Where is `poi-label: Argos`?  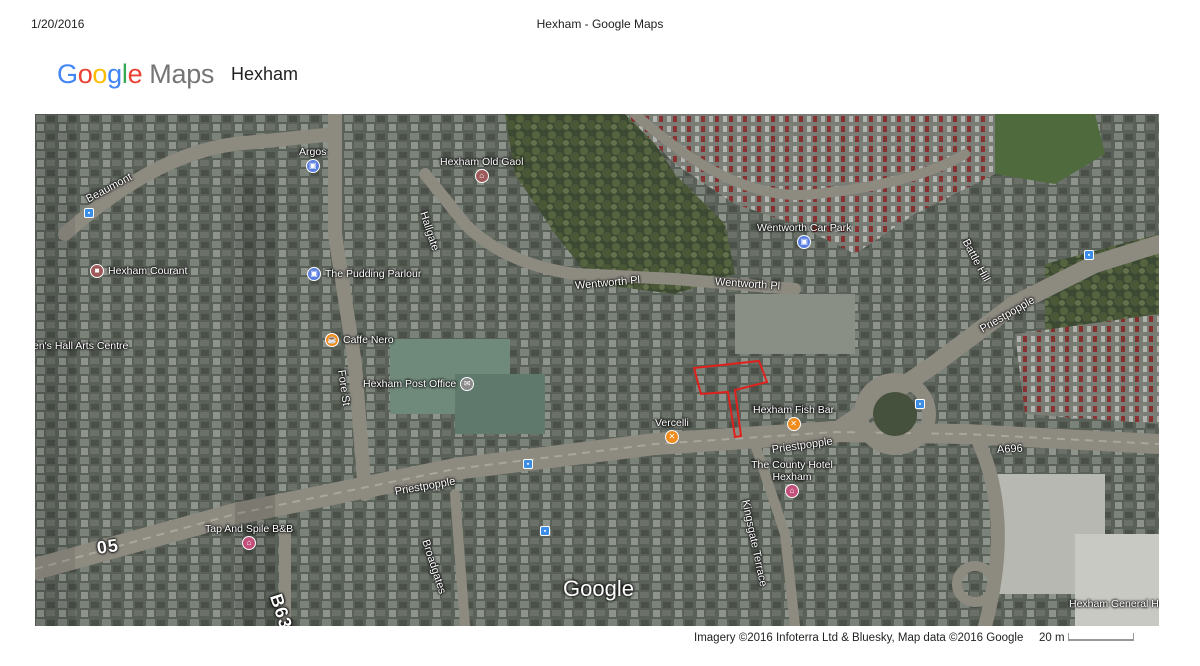
poi-label: Argos is located at coordinates (313, 152).